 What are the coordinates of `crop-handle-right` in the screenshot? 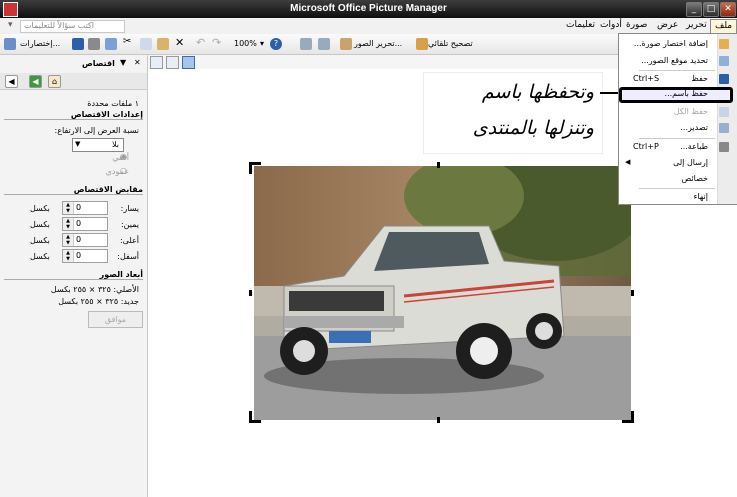 It's located at (632, 293).